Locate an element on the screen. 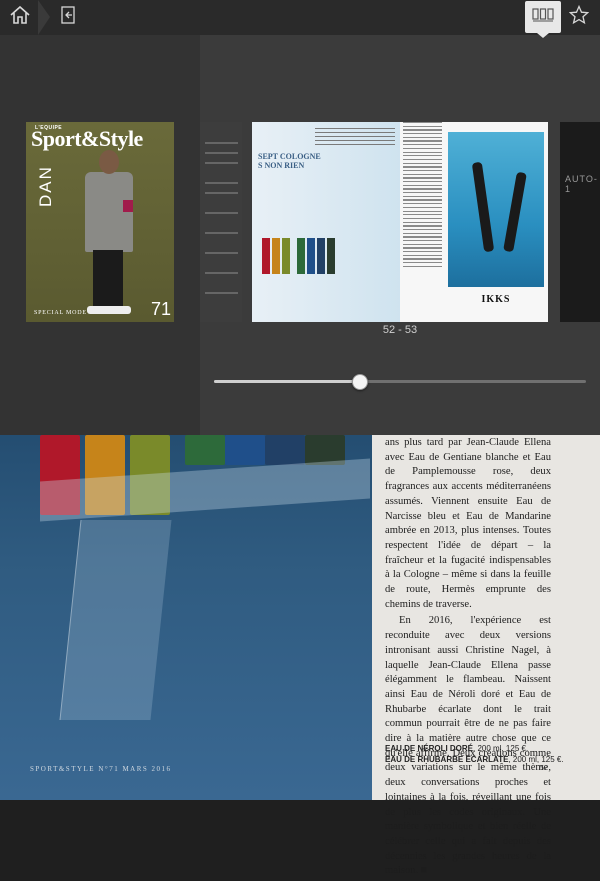 Image resolution: width=600 pixels, height=881 pixels. thumbnail-cover: L'EQUIPE Sport&Style DAN SPECIAL MODE 71 is located at coordinates (100, 222).